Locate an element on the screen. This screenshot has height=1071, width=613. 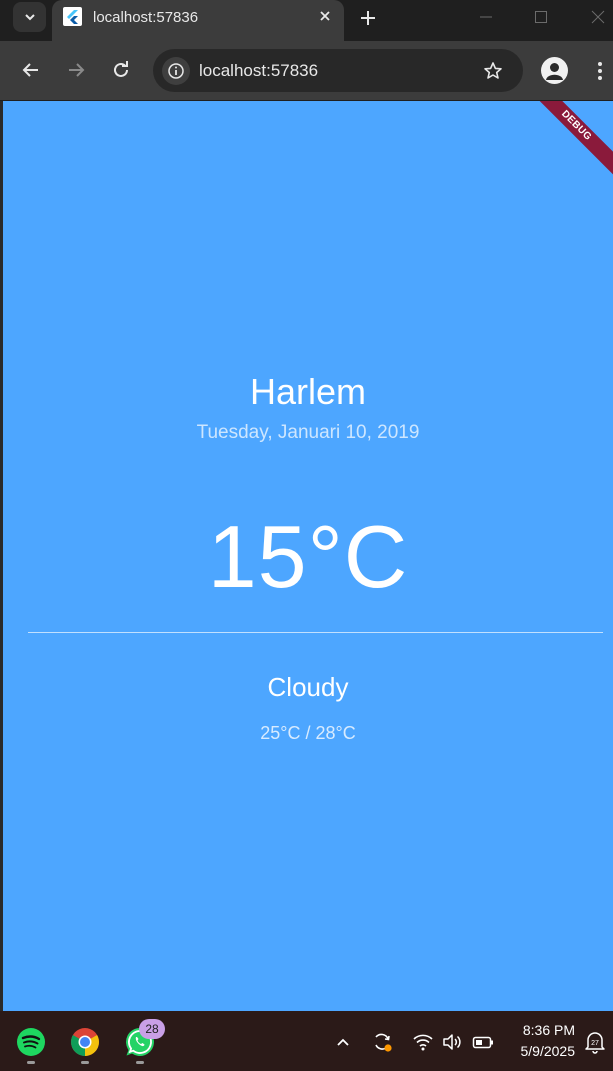
plus-icon is located at coordinates (368, 18).